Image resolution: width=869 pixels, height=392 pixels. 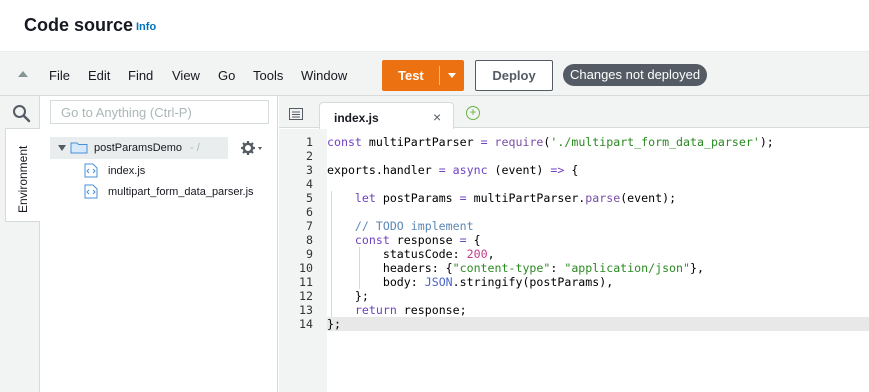 I want to click on gear-icon, so click(x=252, y=148).